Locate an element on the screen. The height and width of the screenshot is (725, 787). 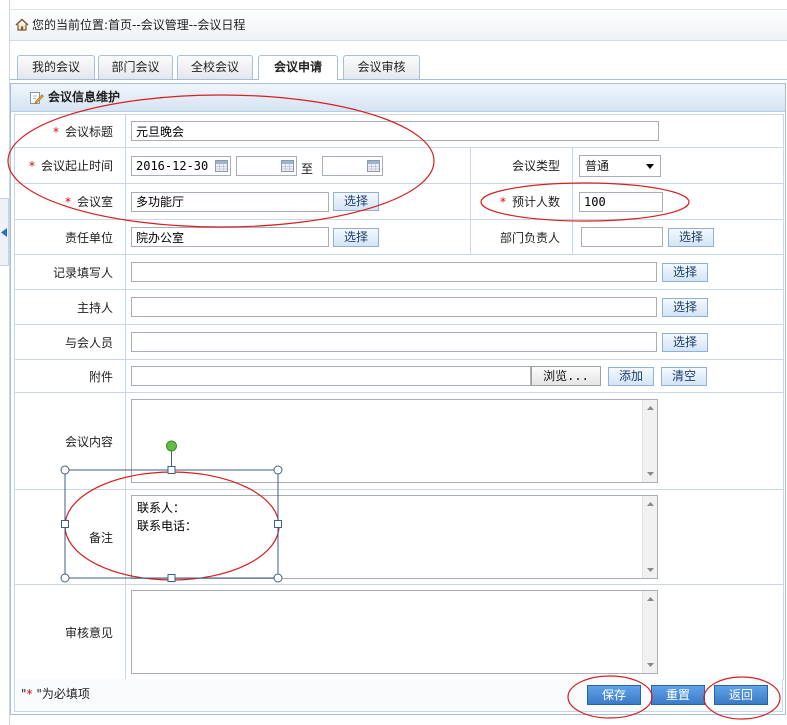
row-remarks: 备注 联系人： 联系电话： is located at coordinates (399, 537).